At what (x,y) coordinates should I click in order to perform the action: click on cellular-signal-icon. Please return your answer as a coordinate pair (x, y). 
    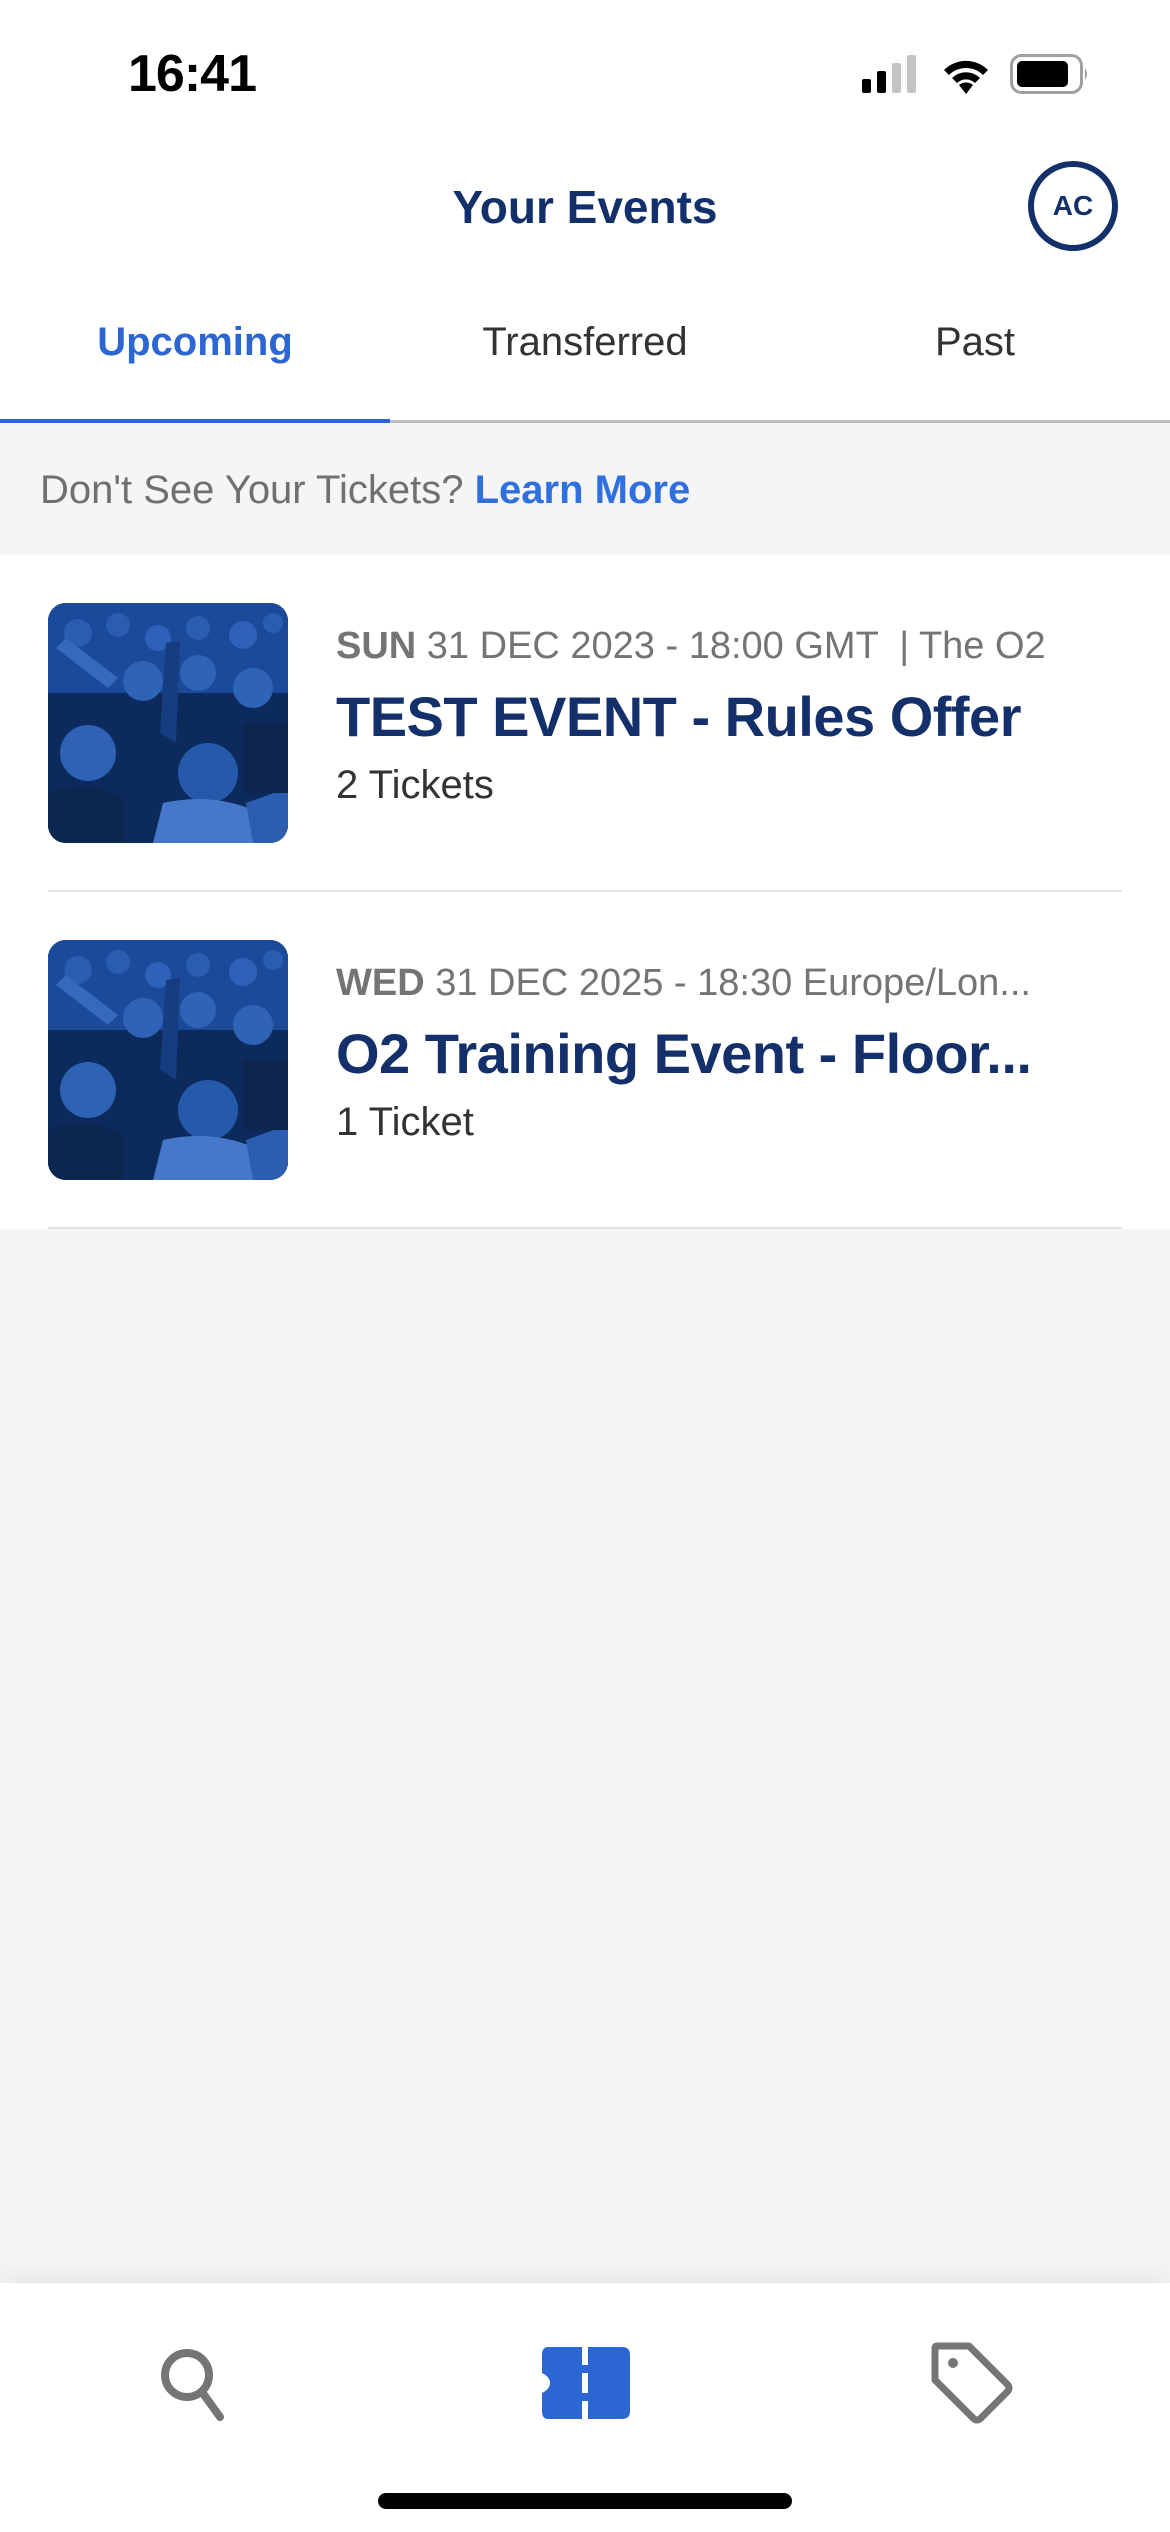
    Looking at the image, I should click on (889, 74).